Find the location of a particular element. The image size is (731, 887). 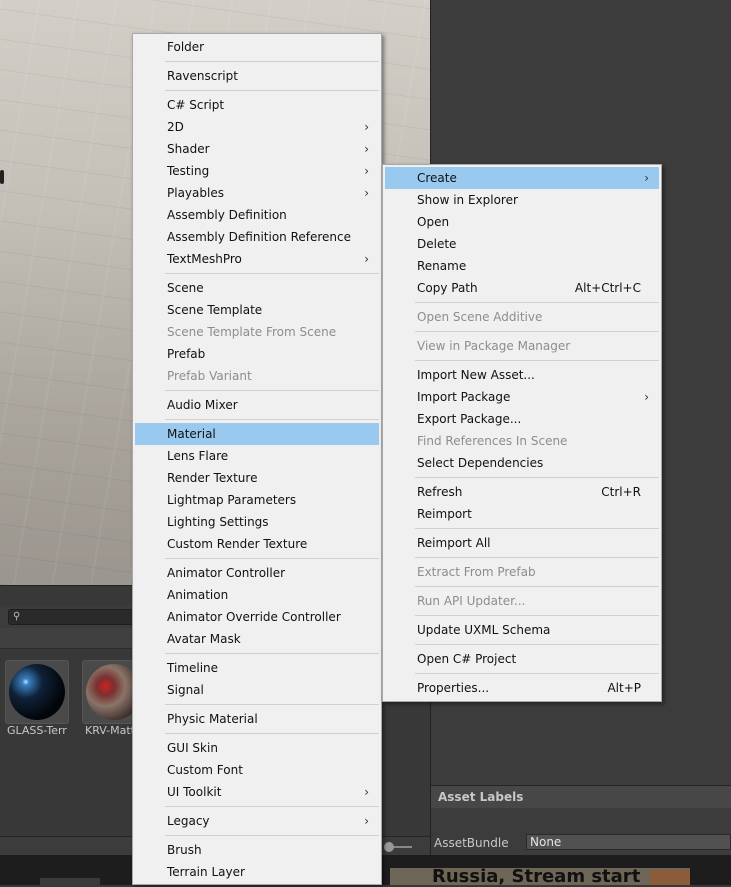

menu-item-show-in-explorer: Show in Explorer is located at coordinates (522, 200).